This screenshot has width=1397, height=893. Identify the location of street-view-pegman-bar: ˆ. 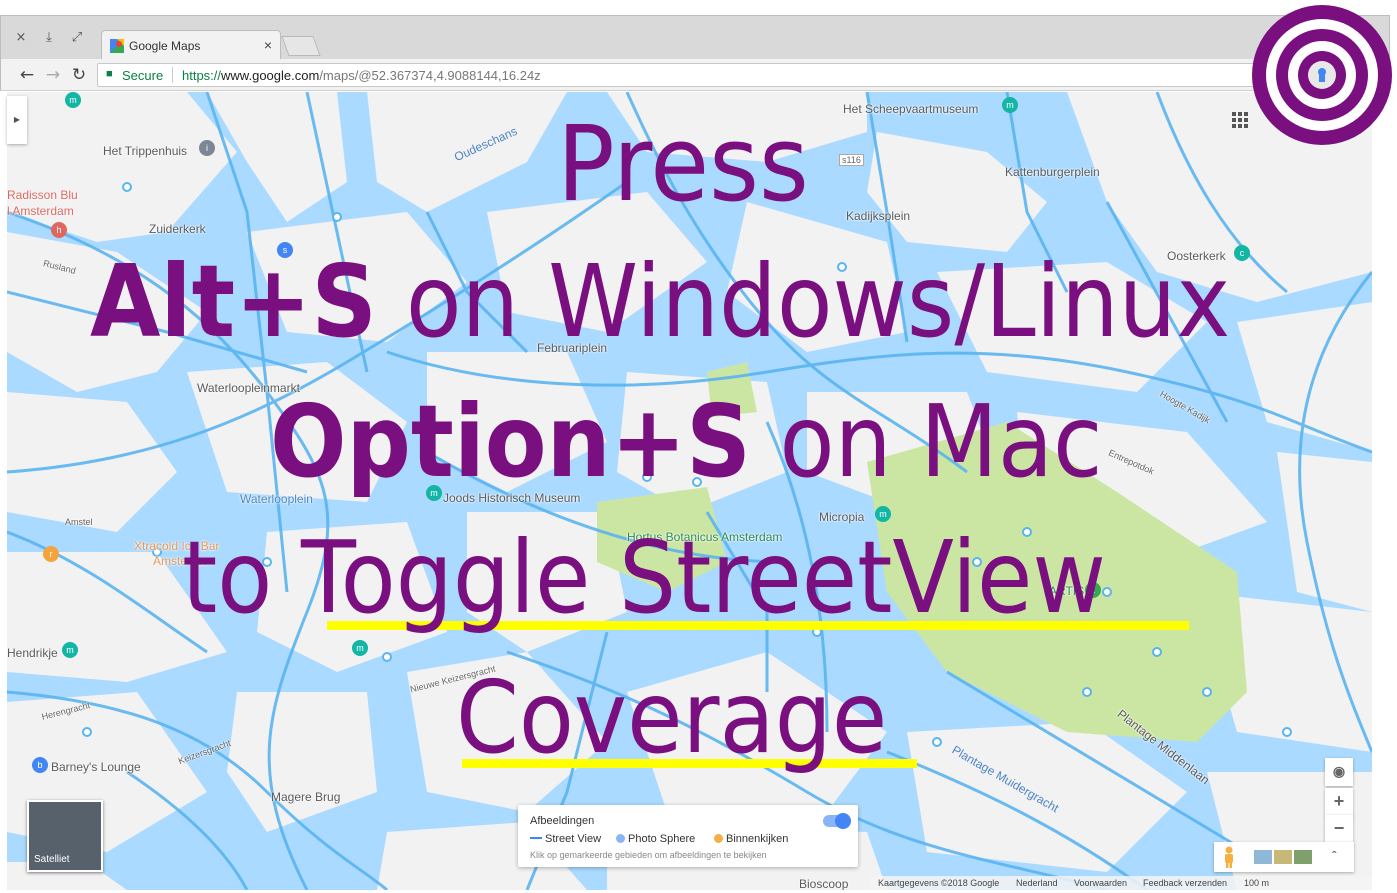
(1284, 857).